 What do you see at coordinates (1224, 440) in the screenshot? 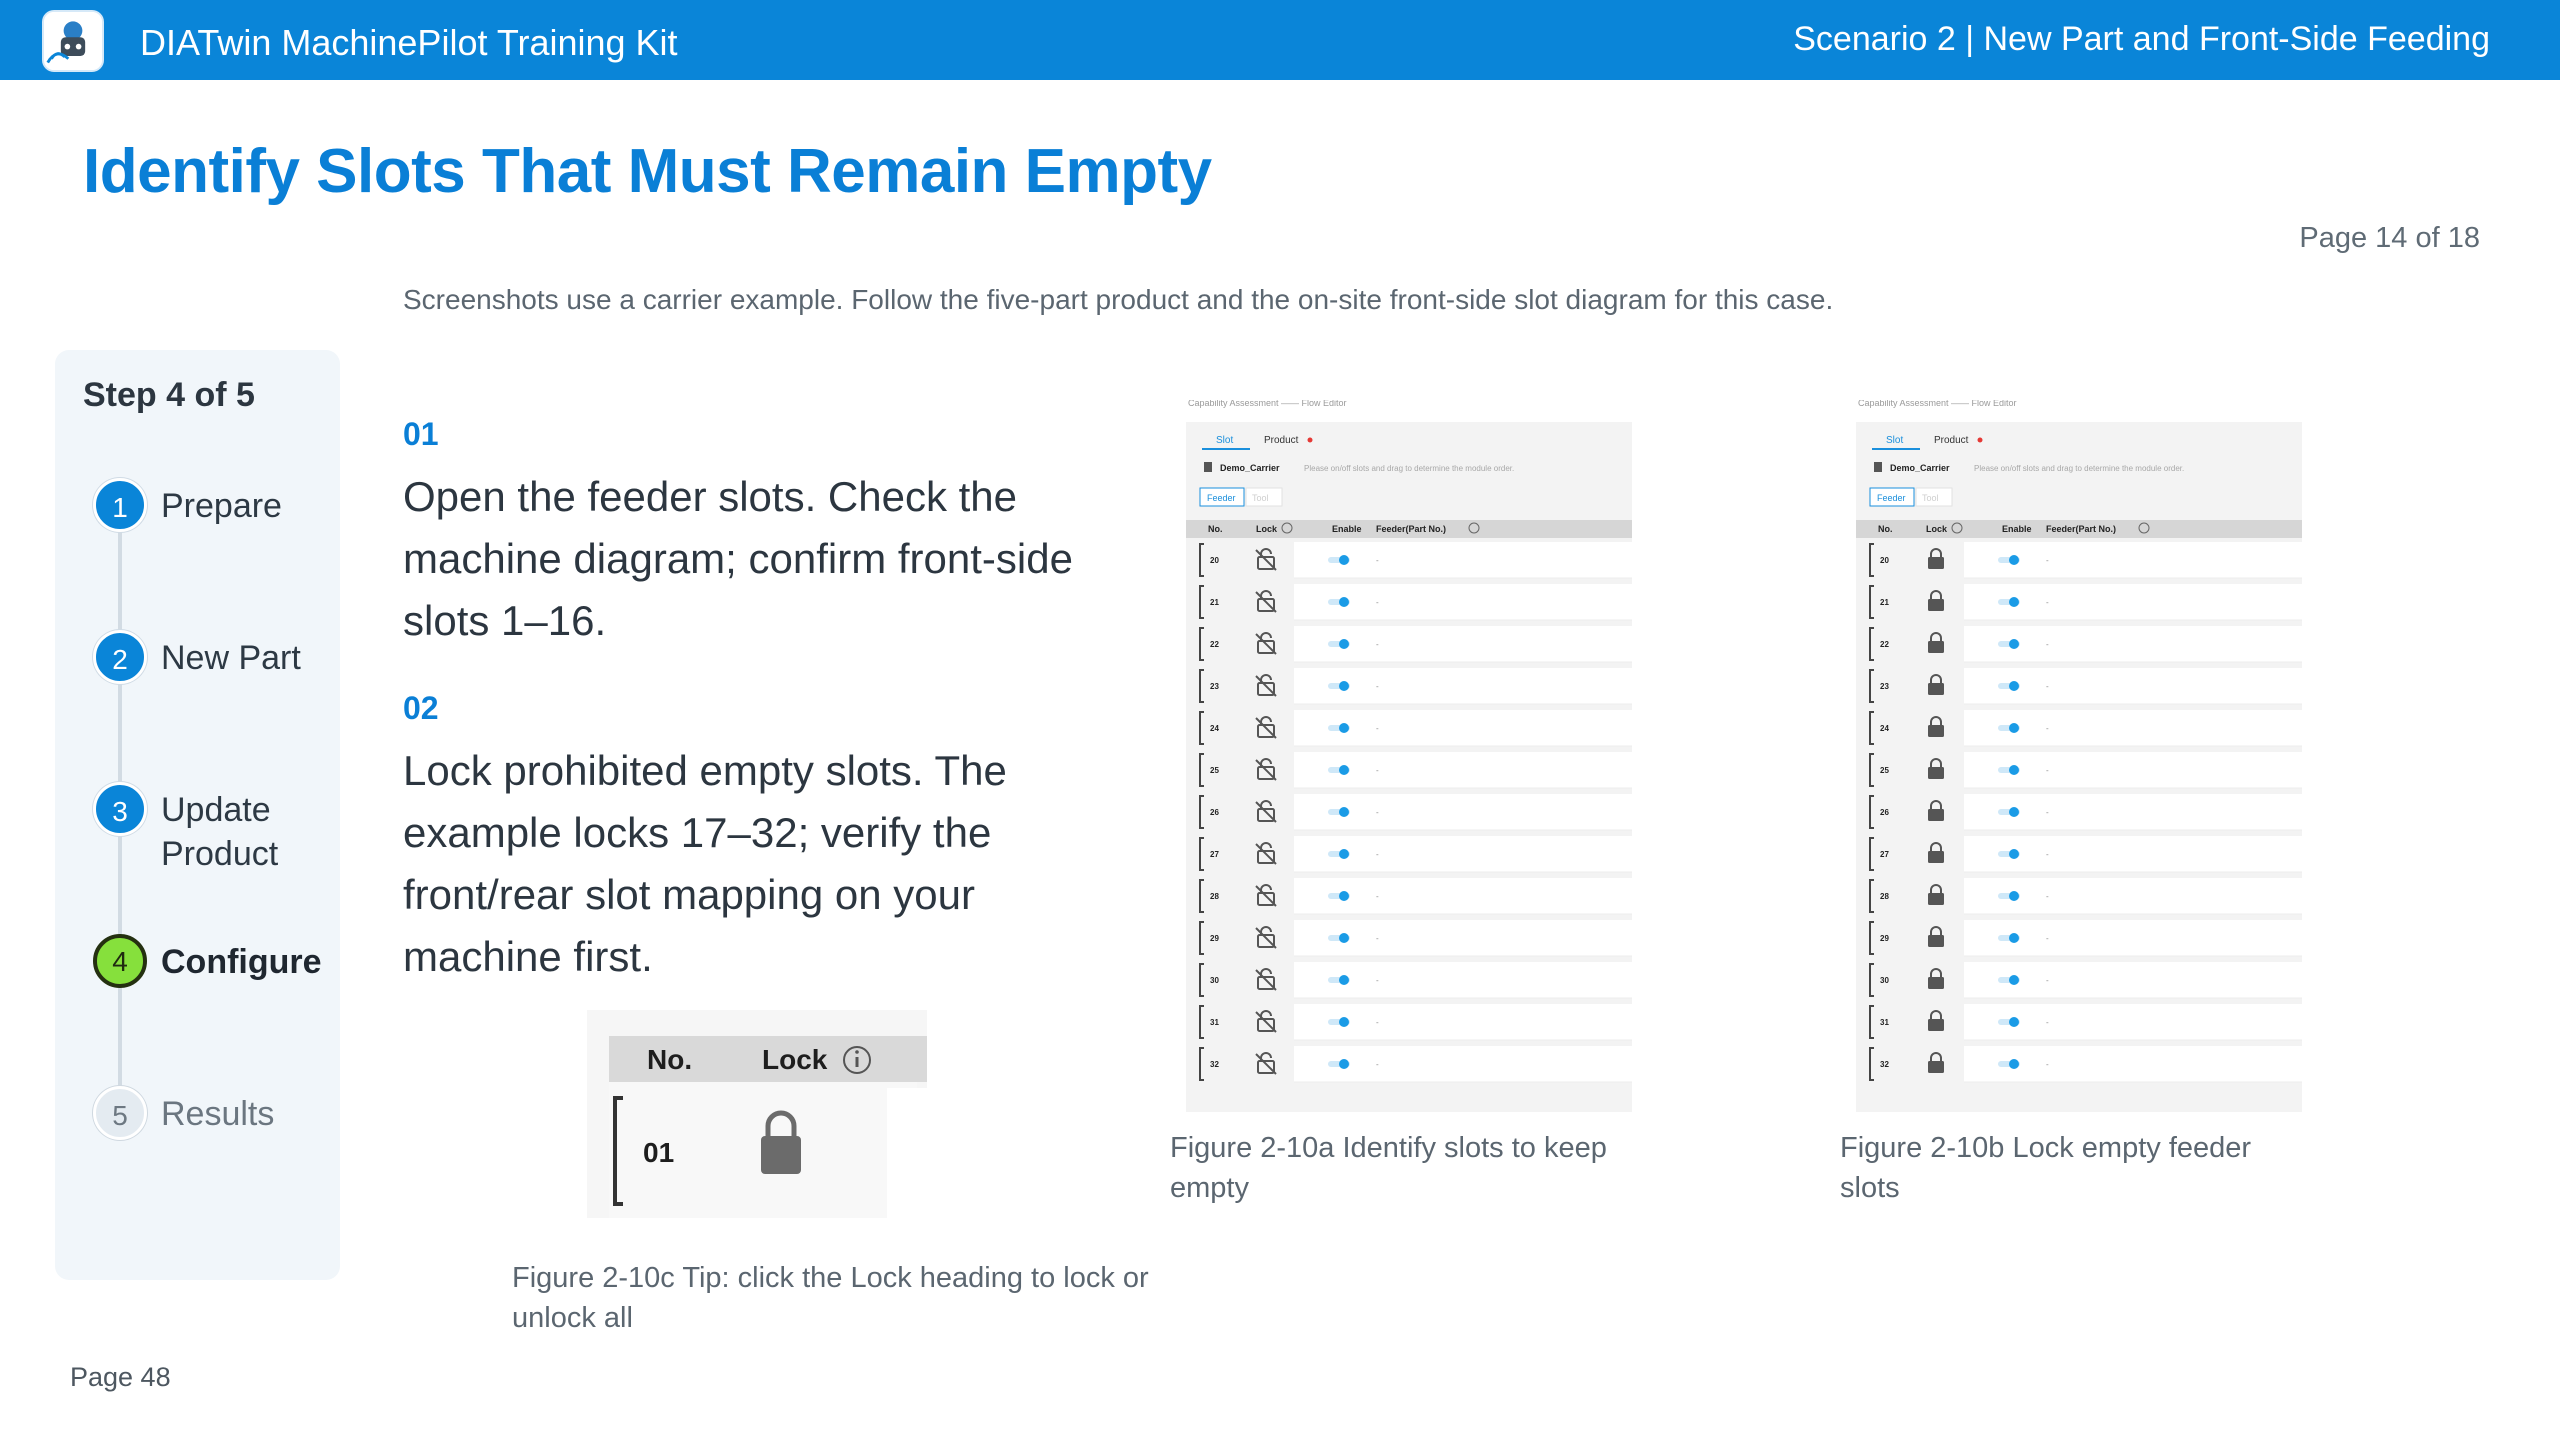
I see `tab-slot: Slot` at bounding box center [1224, 440].